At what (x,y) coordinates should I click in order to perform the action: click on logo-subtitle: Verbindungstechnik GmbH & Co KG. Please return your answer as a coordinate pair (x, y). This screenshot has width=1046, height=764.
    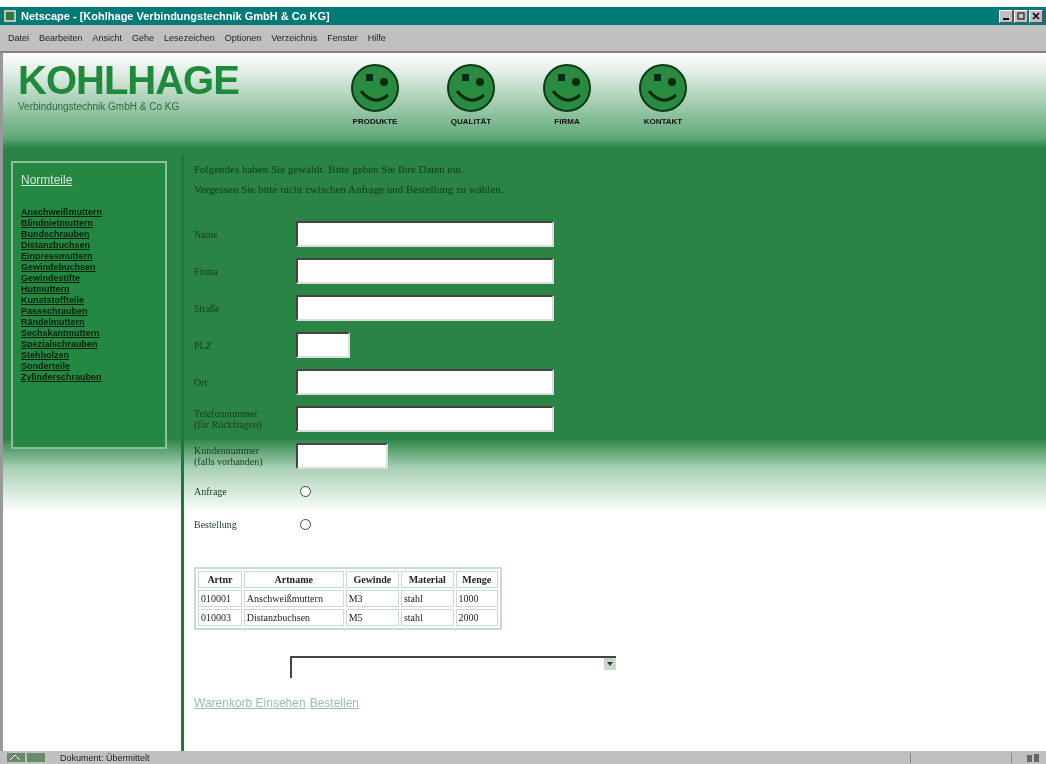
    Looking at the image, I should click on (99, 106).